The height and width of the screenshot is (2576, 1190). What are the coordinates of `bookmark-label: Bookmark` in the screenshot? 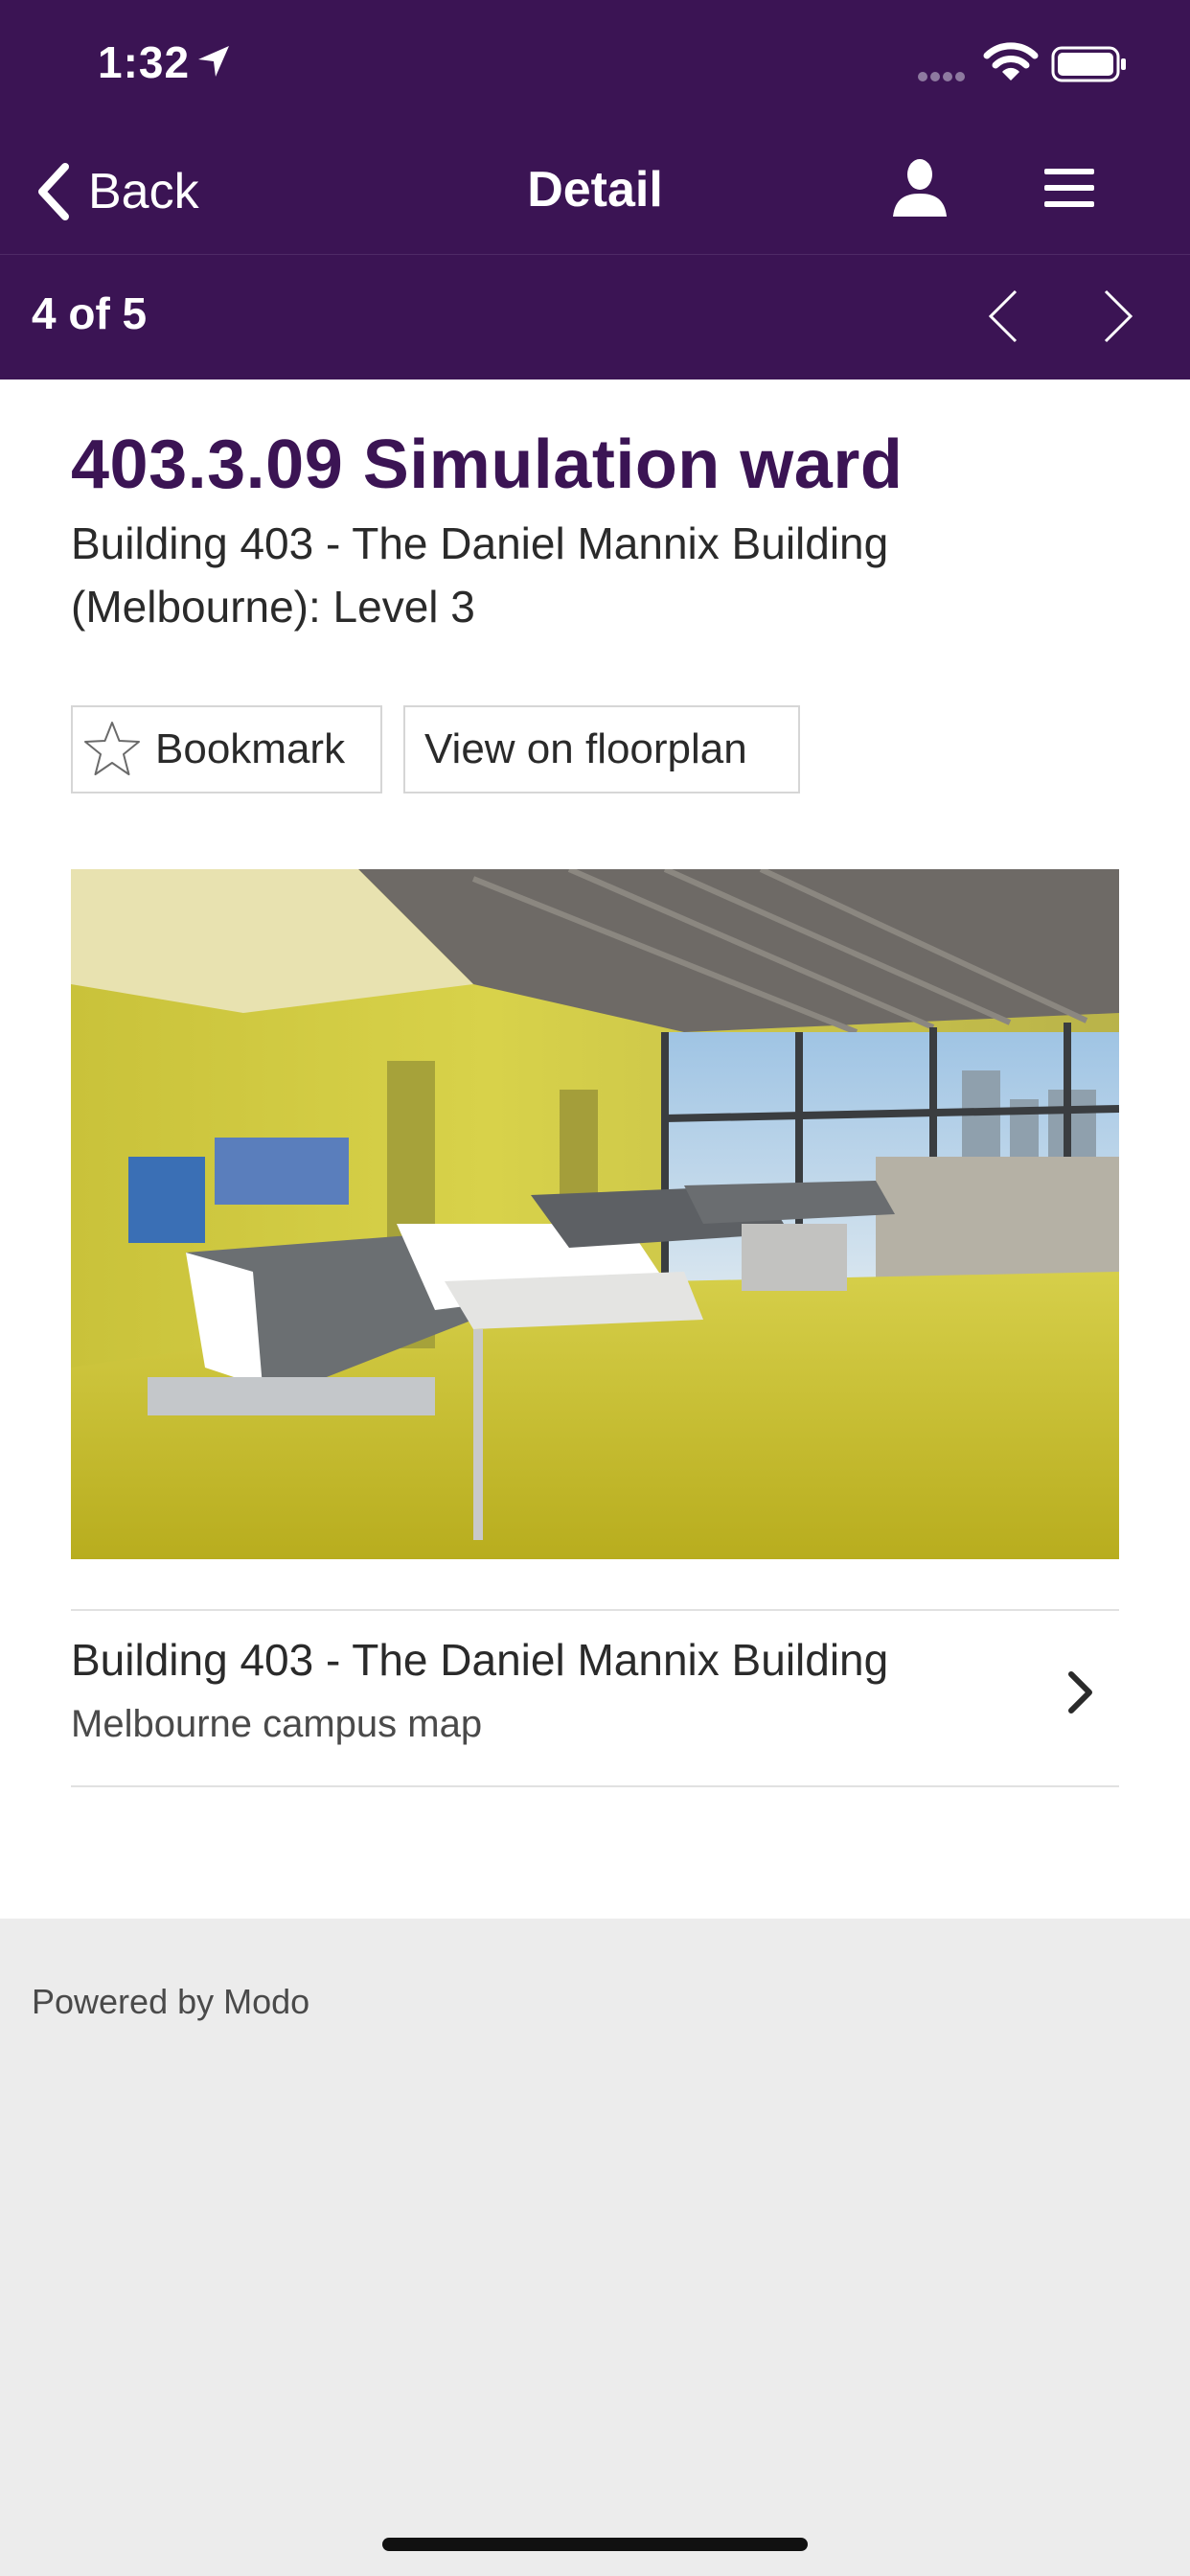 It's located at (250, 748).